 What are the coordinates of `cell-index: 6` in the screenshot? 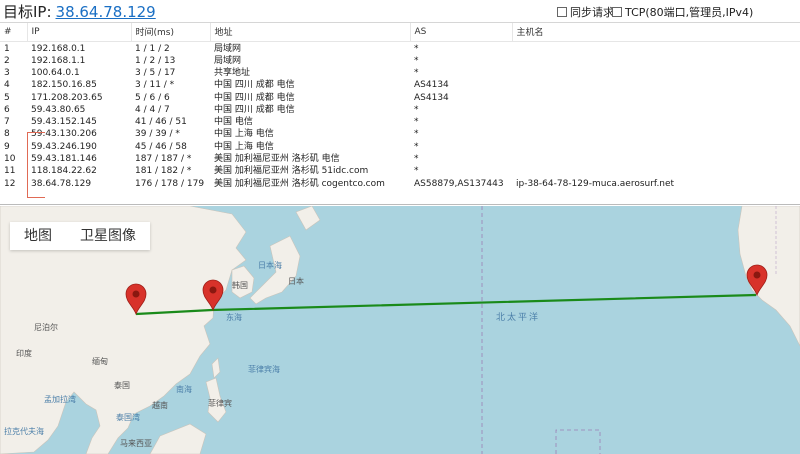 It's located at (7, 109).